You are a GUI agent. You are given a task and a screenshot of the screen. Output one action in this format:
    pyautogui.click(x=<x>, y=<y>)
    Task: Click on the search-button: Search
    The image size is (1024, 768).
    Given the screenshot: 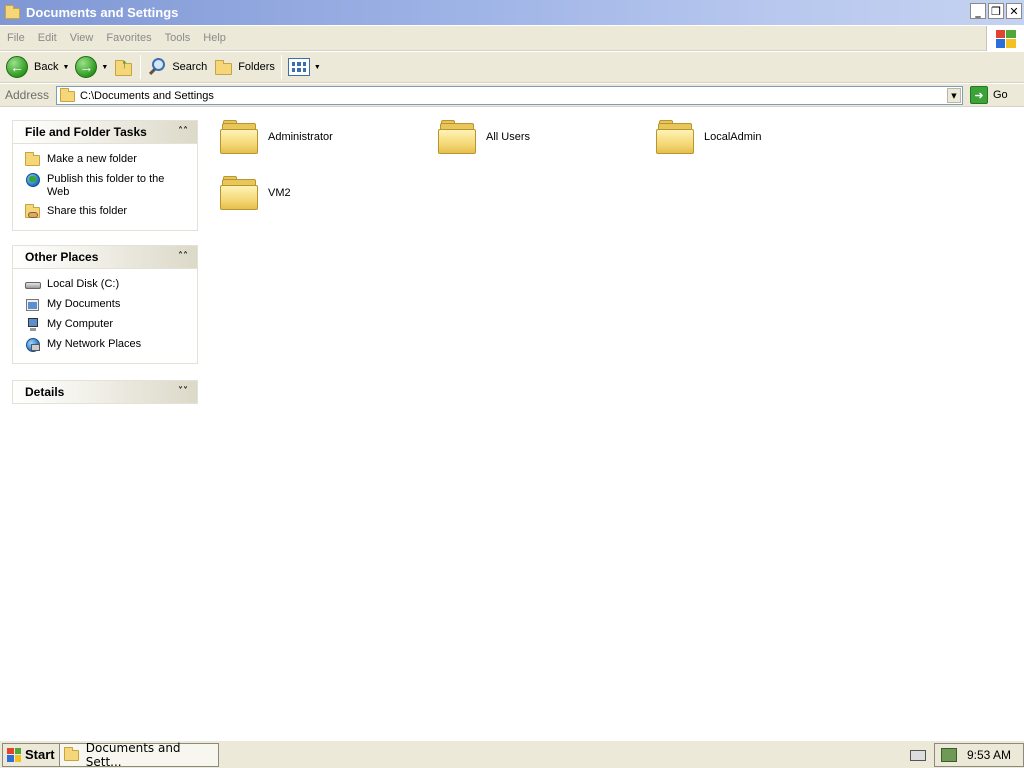 What is the action you would take?
    pyautogui.click(x=177, y=67)
    